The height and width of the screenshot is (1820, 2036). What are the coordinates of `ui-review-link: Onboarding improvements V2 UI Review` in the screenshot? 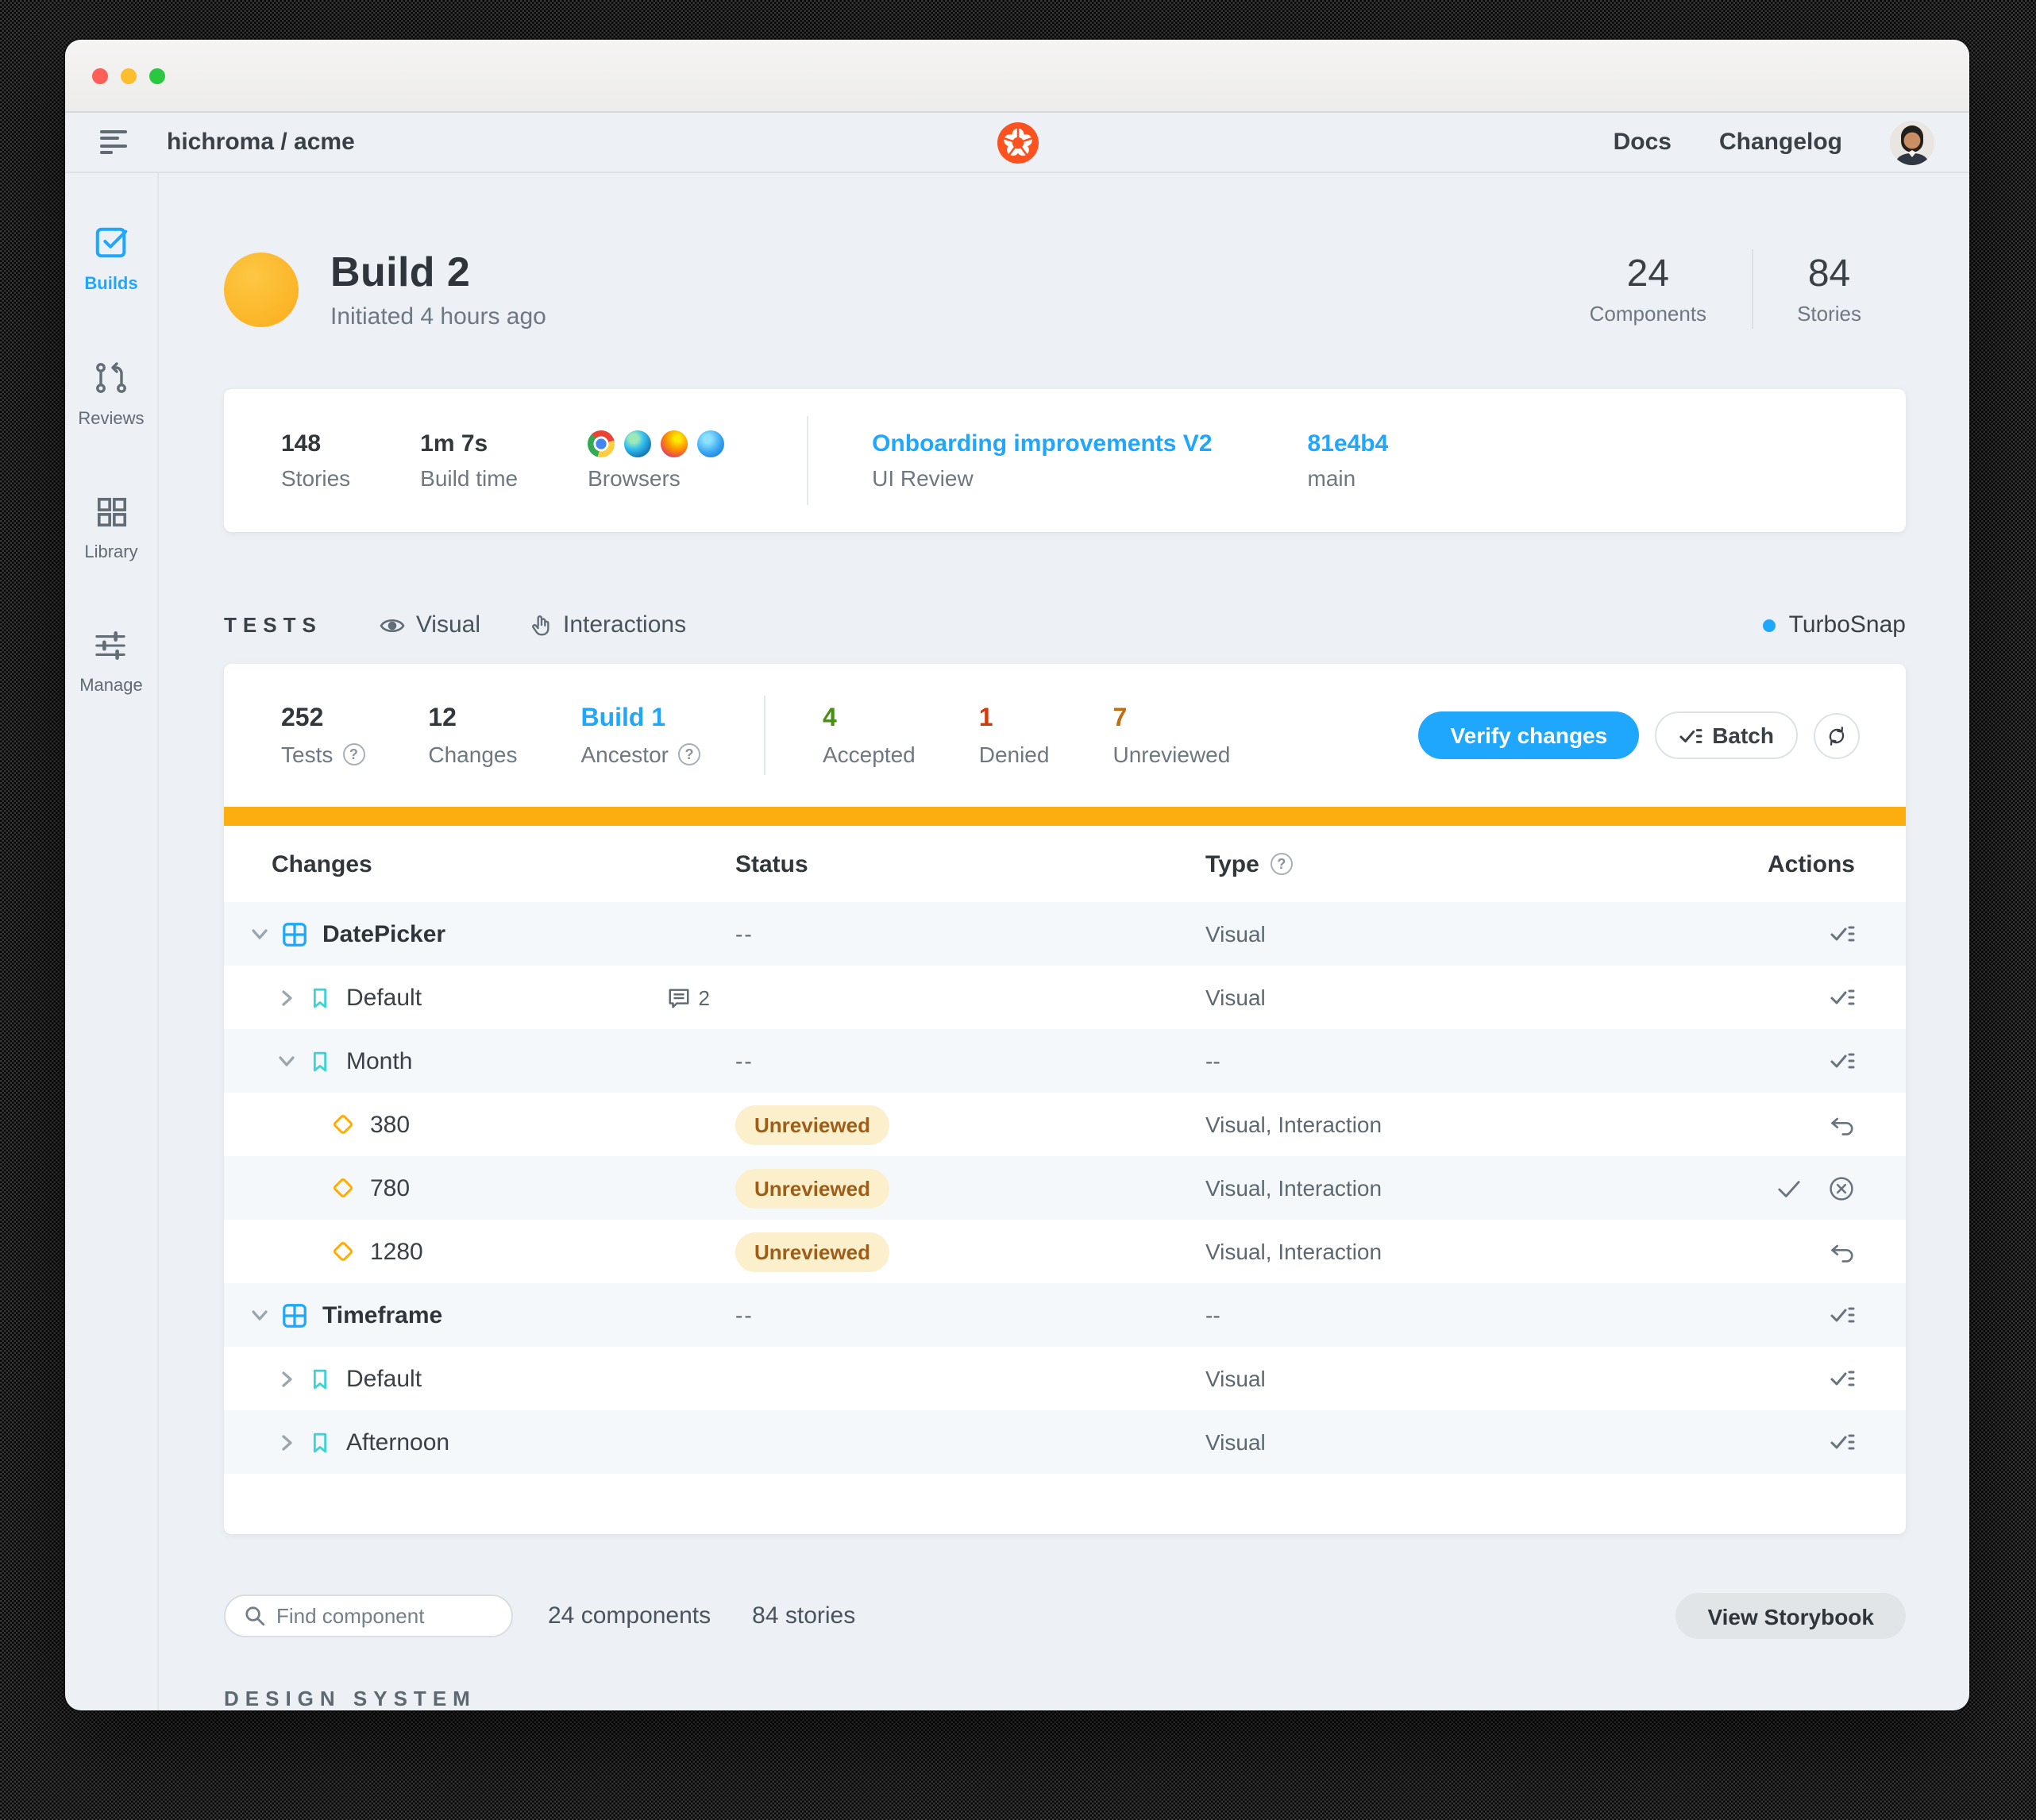 It's located at (1042, 460).